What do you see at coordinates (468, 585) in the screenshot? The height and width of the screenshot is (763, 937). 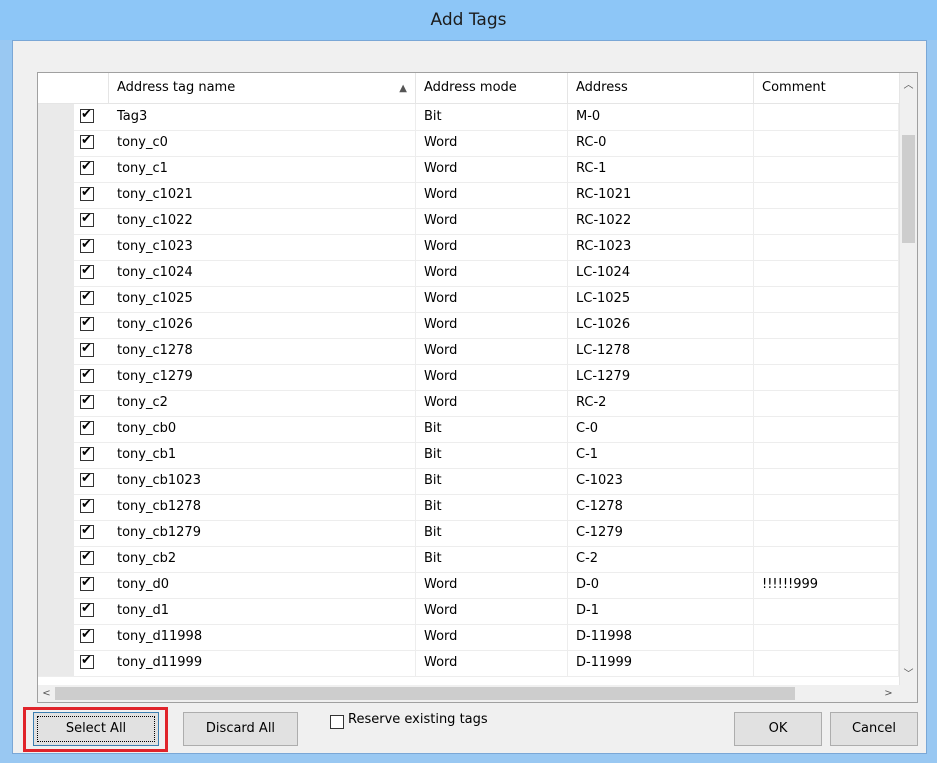 I see `table-row: tony_d0WordD-0!!!!!!999` at bounding box center [468, 585].